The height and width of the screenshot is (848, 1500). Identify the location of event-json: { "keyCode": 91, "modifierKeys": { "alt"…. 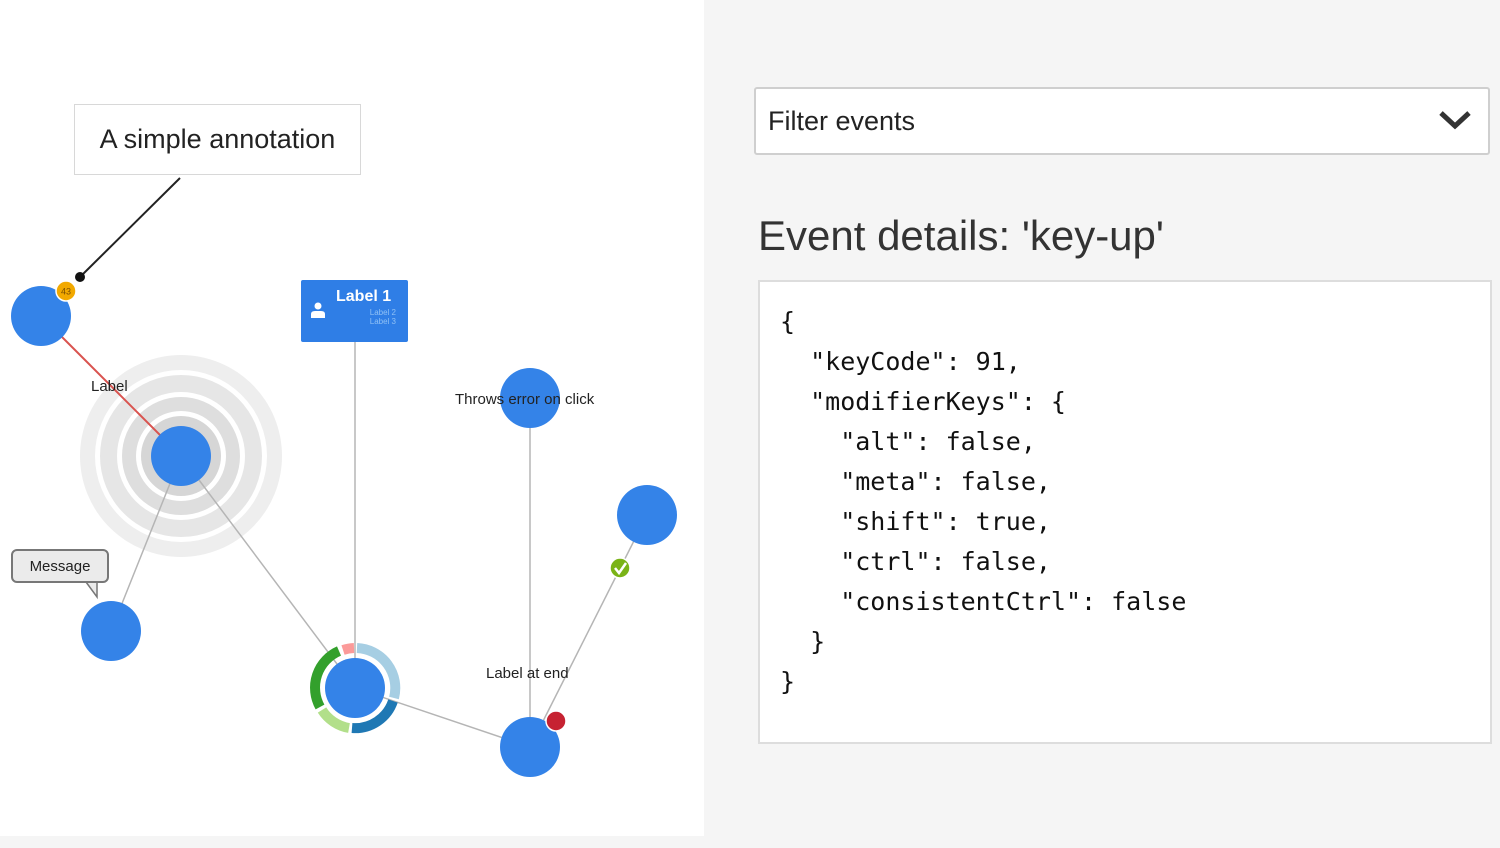
(983, 501).